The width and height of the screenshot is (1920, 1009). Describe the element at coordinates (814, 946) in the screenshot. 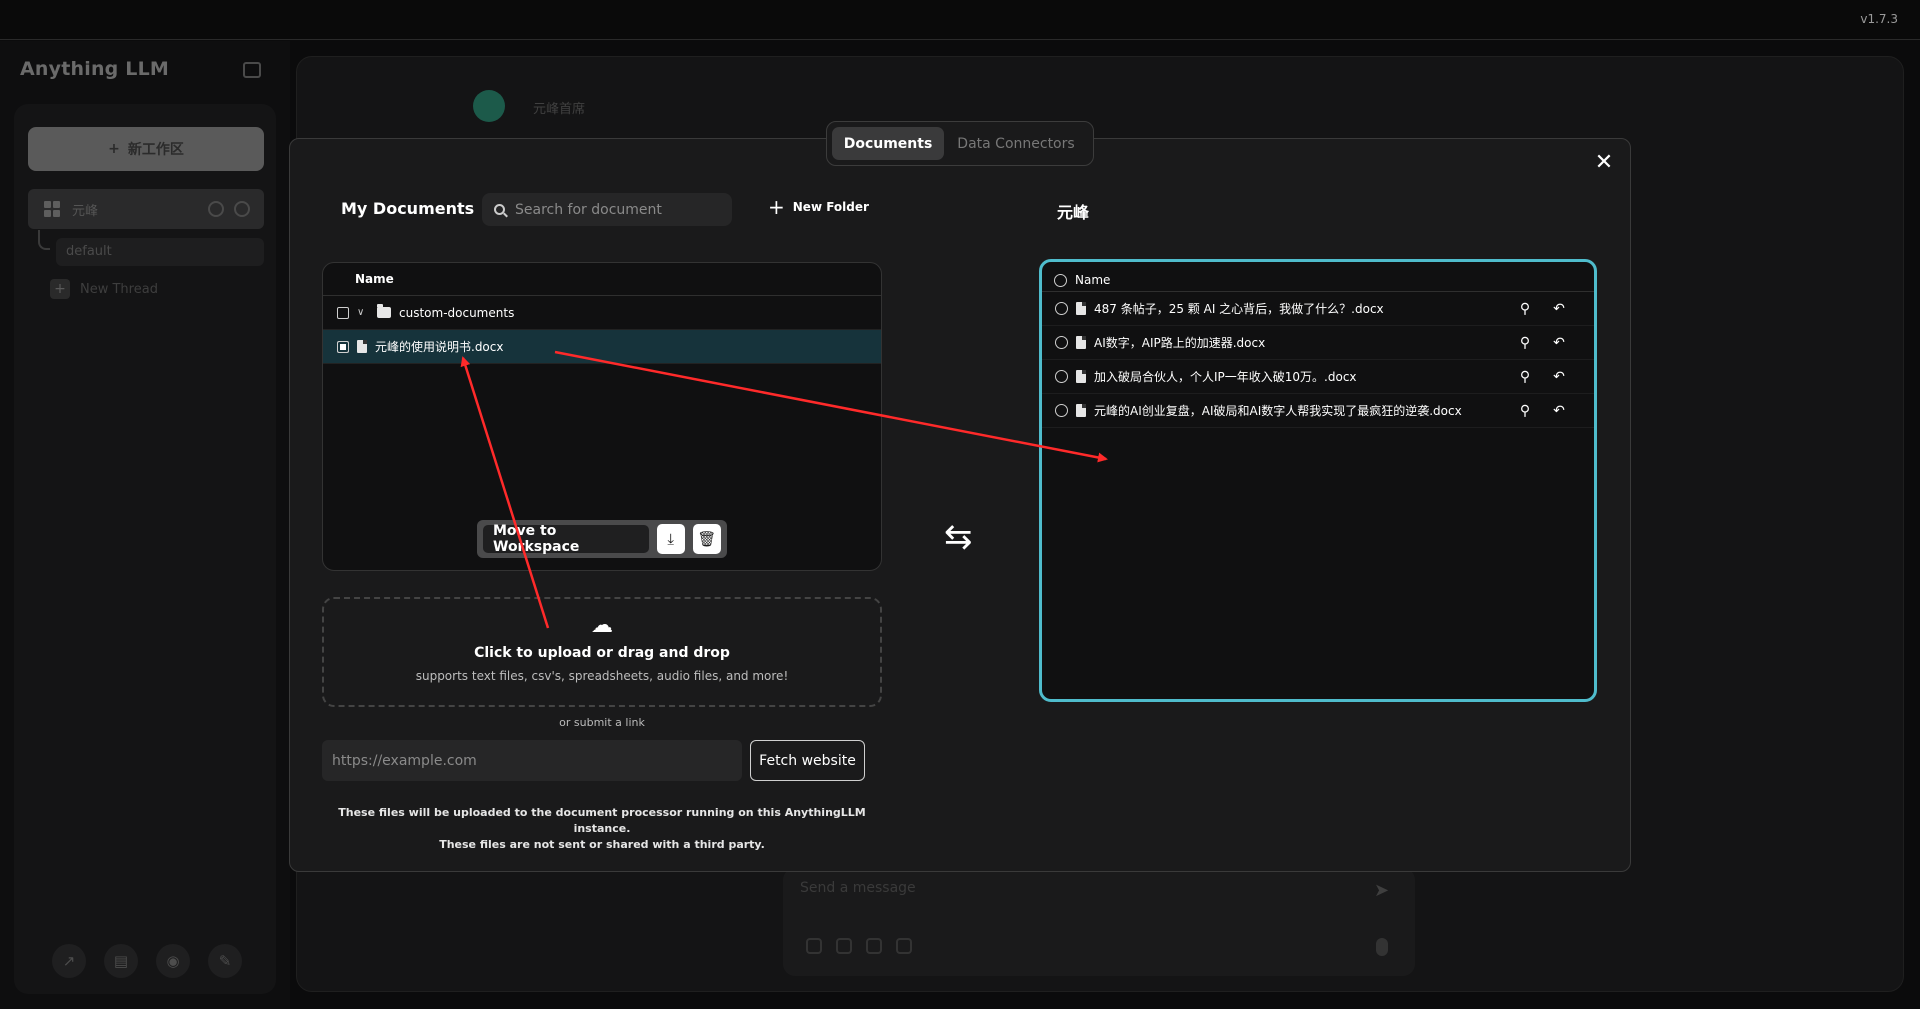

I see `attach-icon` at that location.